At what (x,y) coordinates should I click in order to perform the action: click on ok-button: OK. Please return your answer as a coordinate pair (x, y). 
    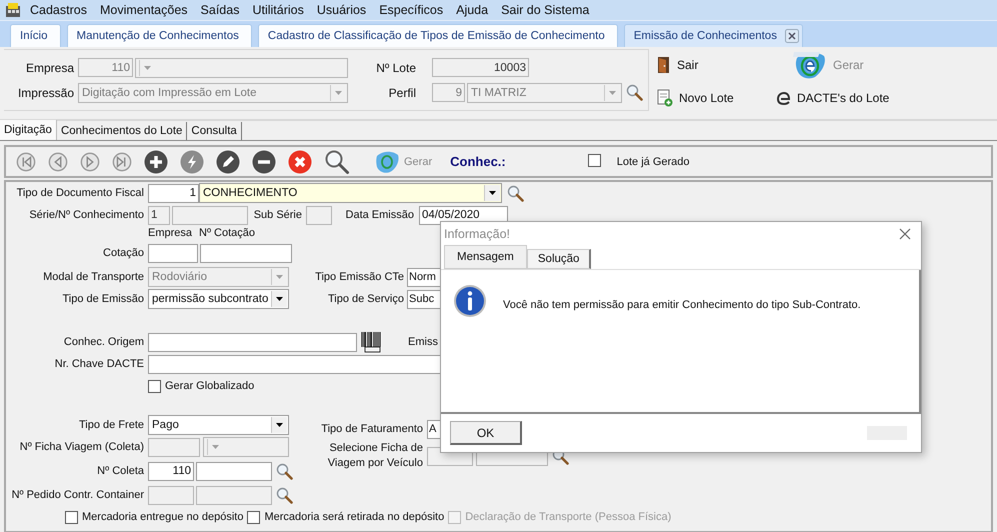
    Looking at the image, I should click on (486, 433).